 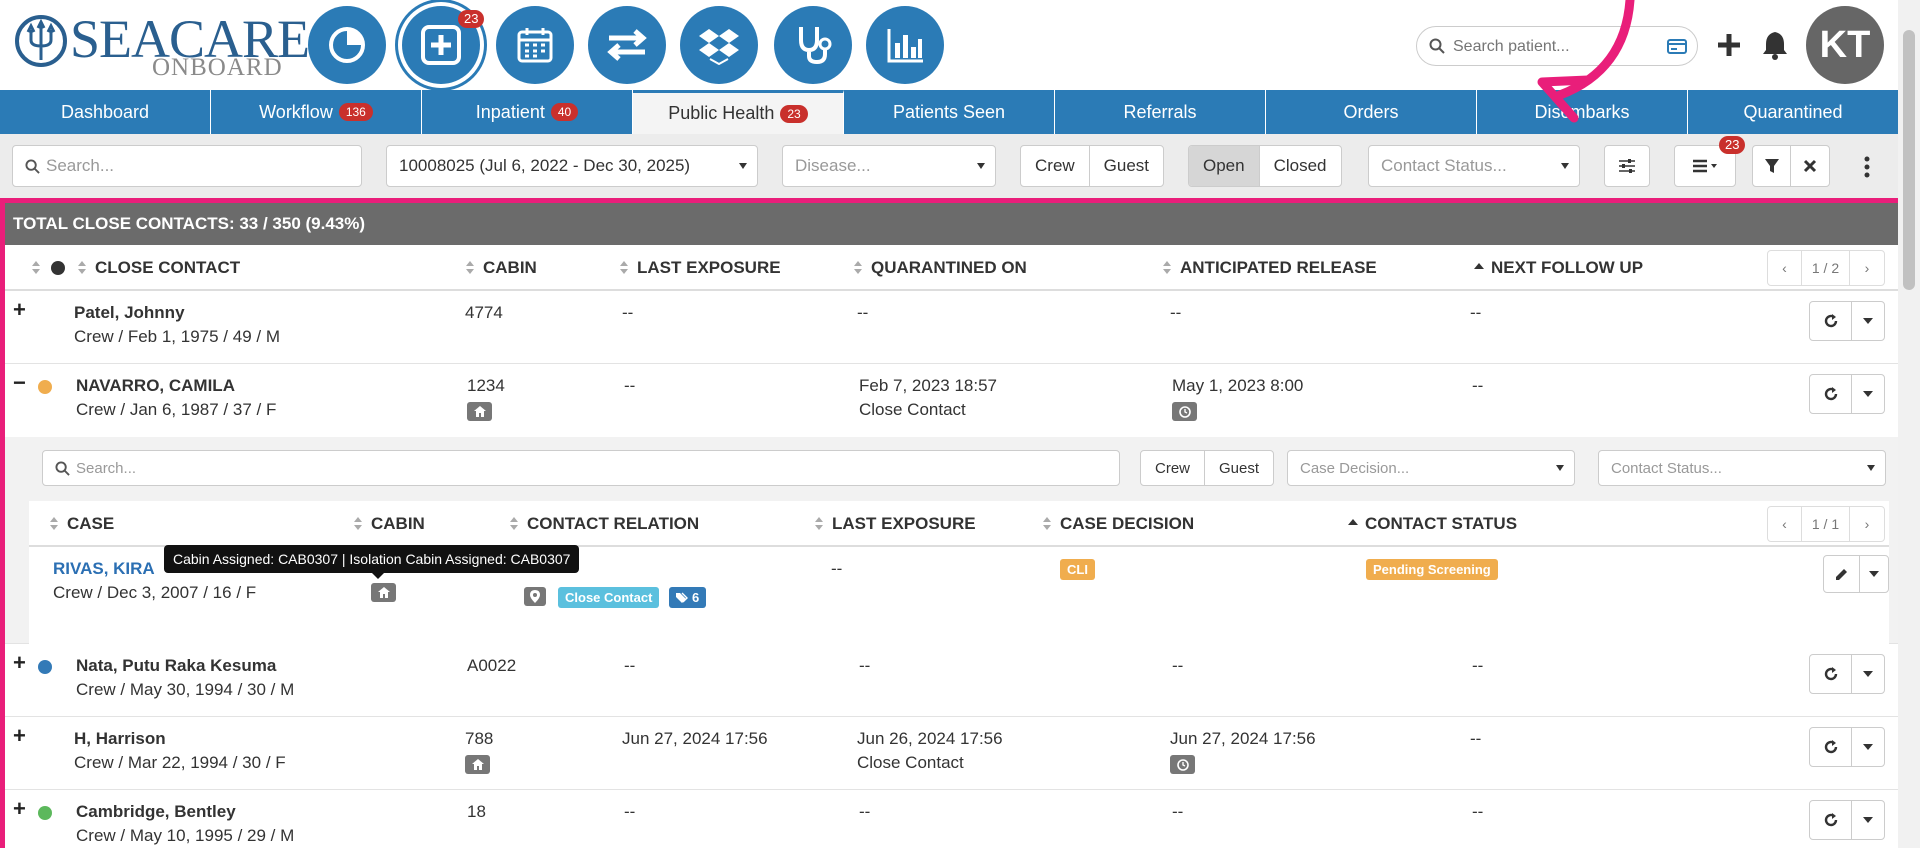 I want to click on plus-icon, so click(x=1729, y=45).